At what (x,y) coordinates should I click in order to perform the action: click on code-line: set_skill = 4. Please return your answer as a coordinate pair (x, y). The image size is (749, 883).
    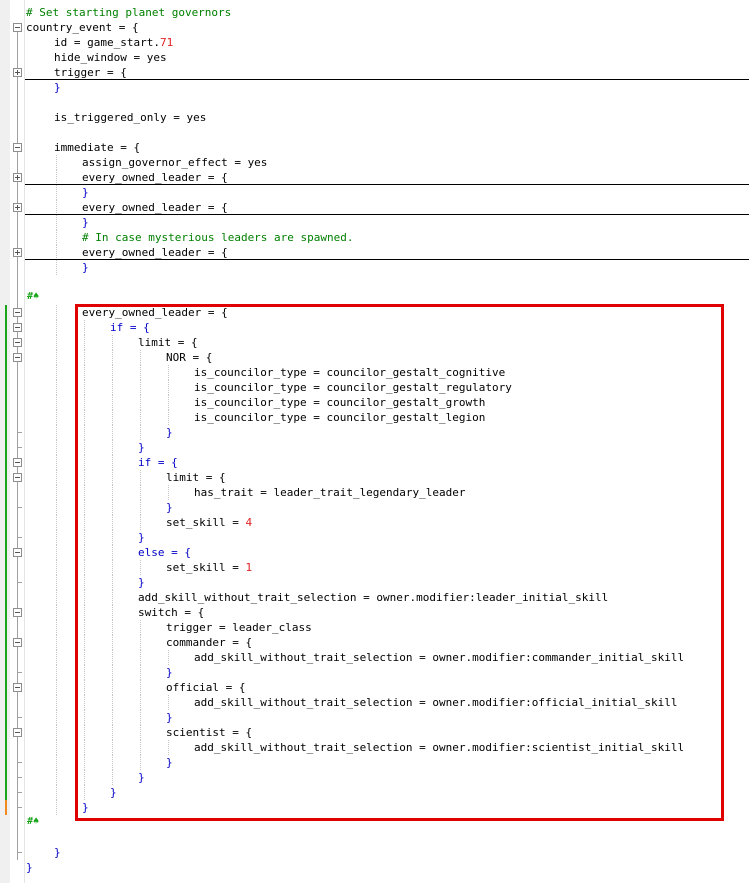
    Looking at the image, I should click on (374, 522).